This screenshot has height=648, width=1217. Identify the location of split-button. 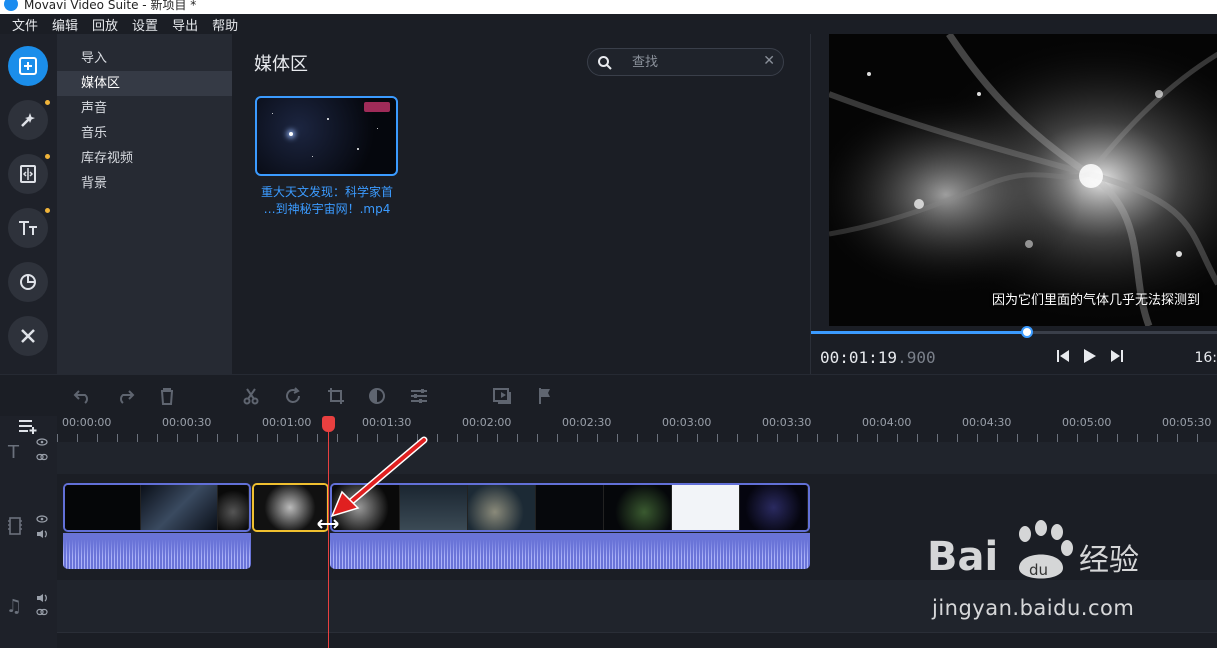
(251, 396).